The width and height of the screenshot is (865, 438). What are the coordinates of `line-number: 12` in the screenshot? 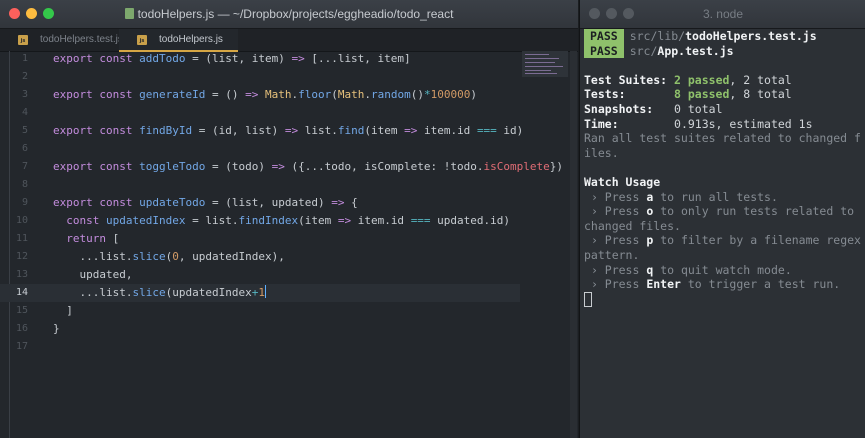 It's located at (21, 256).